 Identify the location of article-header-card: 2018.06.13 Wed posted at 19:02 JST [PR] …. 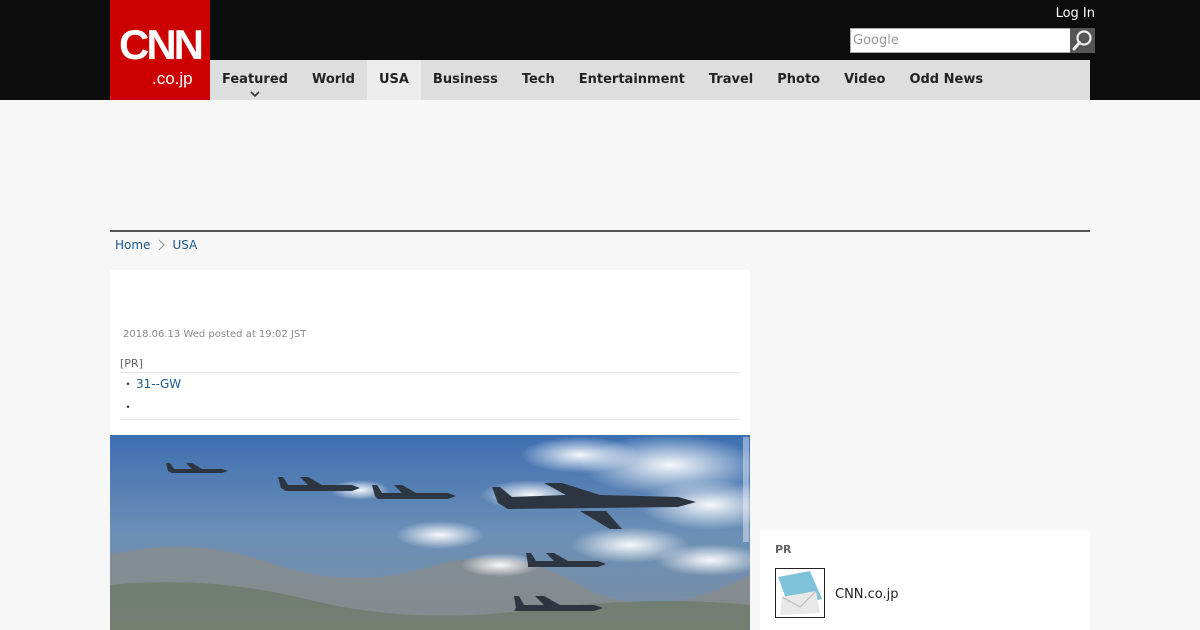
(430, 352).